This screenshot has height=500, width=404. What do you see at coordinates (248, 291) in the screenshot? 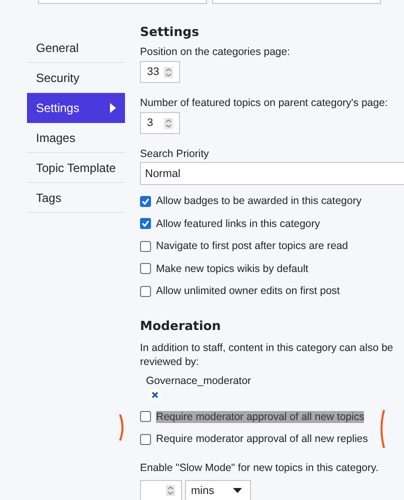
I see `checkbox-label: Allow unlimited owner edits on first post` at bounding box center [248, 291].